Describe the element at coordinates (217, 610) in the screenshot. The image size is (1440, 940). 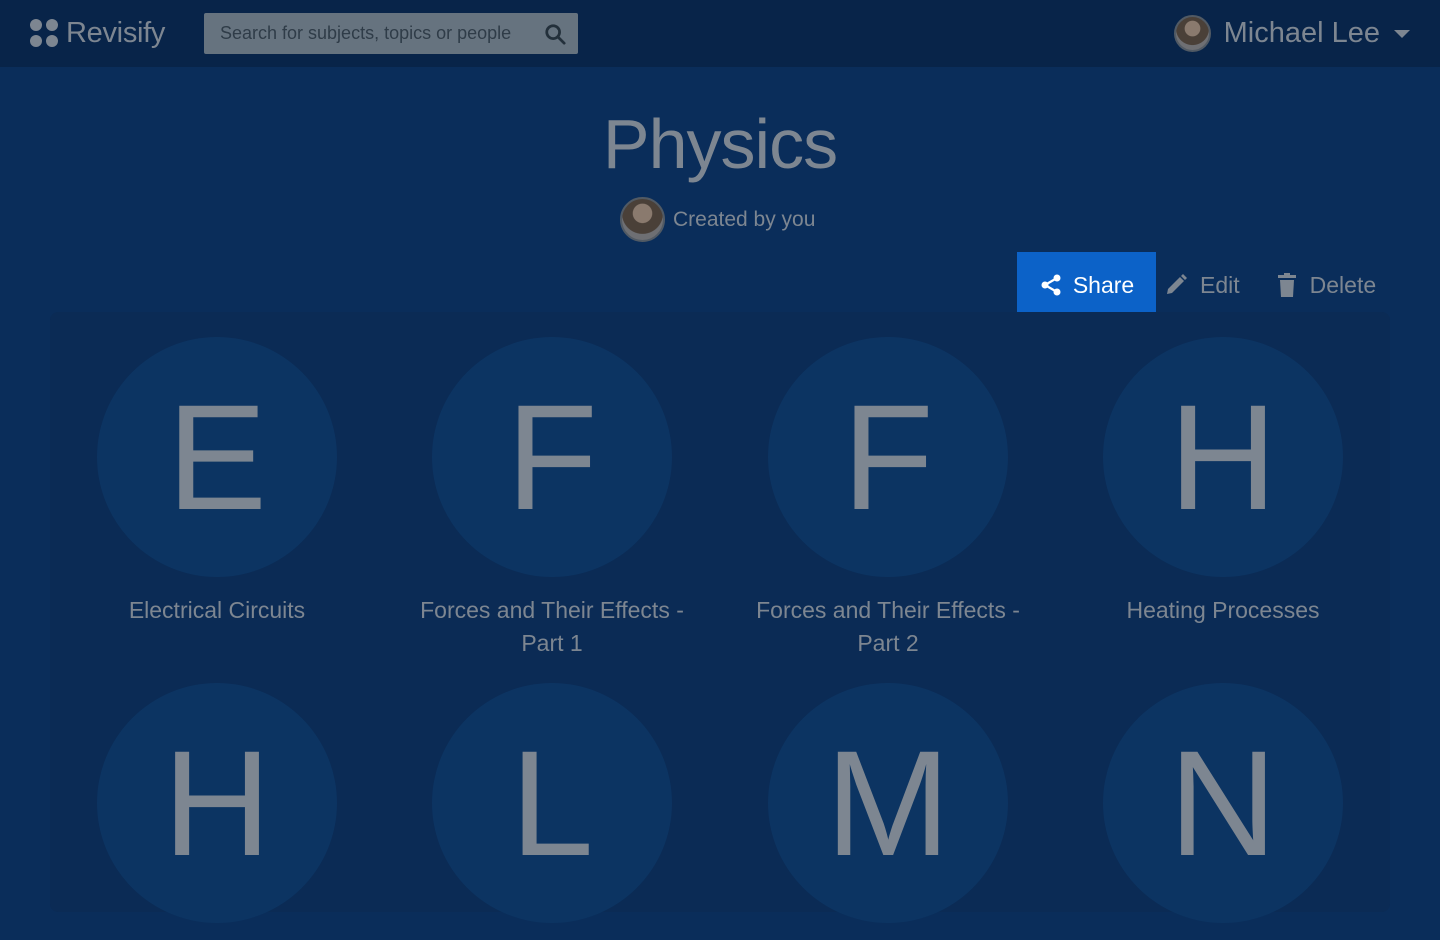
I see `topic-name: Electrical Circuits` at that location.